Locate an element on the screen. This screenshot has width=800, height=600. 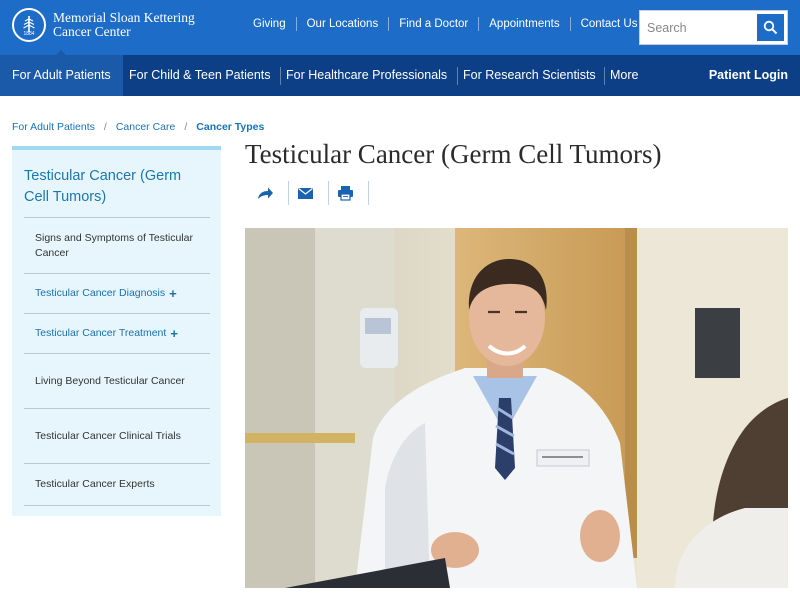
sidebar-item-label: Signs and Symptoms of Testicular Cancer is located at coordinates (114, 245).